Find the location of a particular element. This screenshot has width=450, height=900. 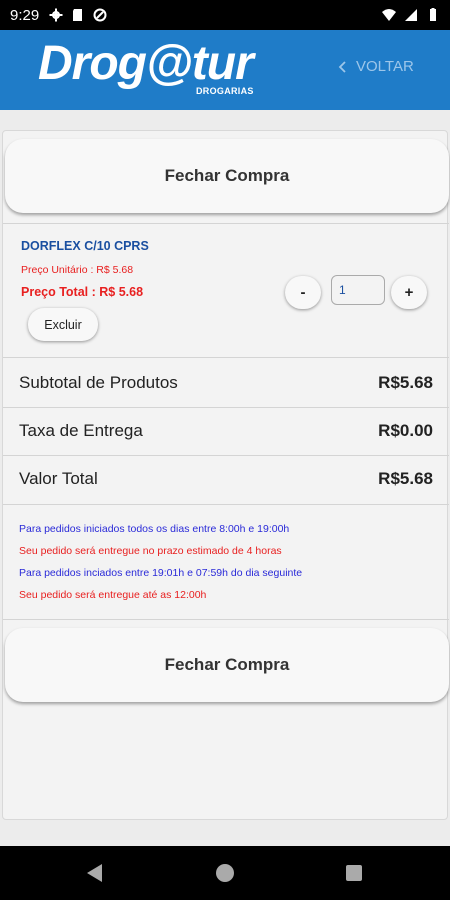

back-button: VOLTAR is located at coordinates (376, 66).